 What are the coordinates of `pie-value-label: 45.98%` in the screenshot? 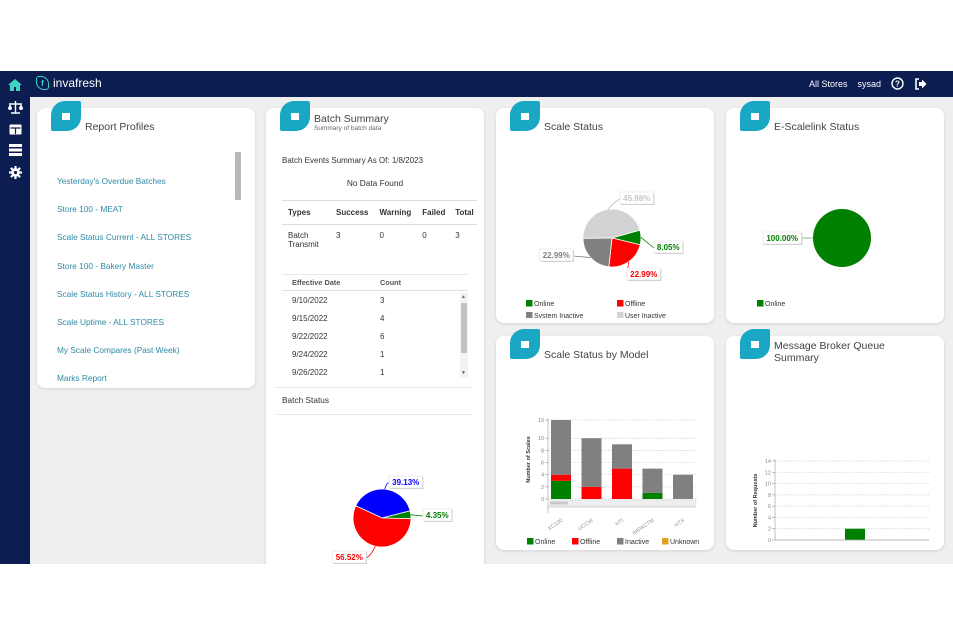 It's located at (636, 198).